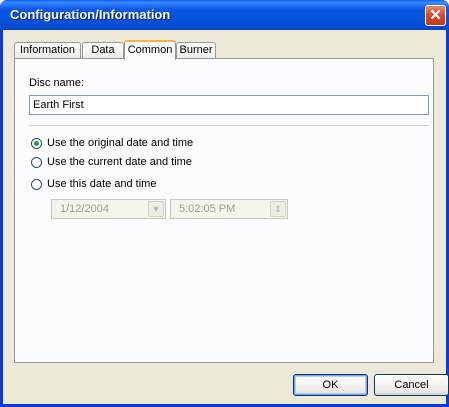 This screenshot has width=449, height=407. Describe the element at coordinates (57, 83) in the screenshot. I see `disc-name-label: Disc name:` at that location.